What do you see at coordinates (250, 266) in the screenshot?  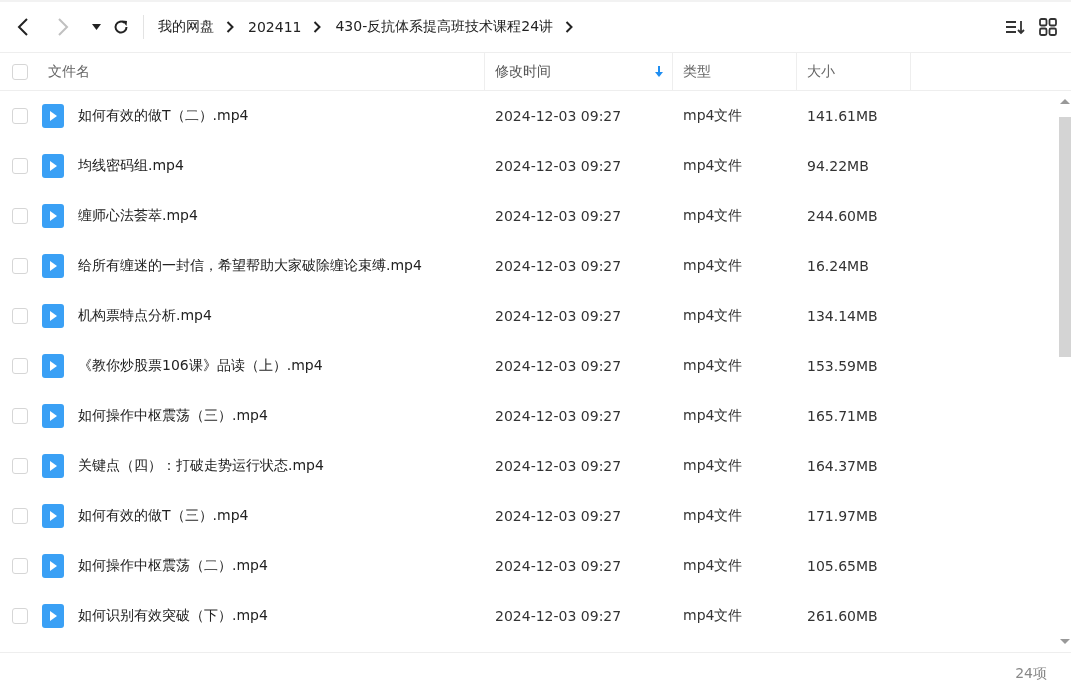 I see `file-name: 给所有缠迷的一封信，希望帮助大家破除缠论束缚.mp4` at bounding box center [250, 266].